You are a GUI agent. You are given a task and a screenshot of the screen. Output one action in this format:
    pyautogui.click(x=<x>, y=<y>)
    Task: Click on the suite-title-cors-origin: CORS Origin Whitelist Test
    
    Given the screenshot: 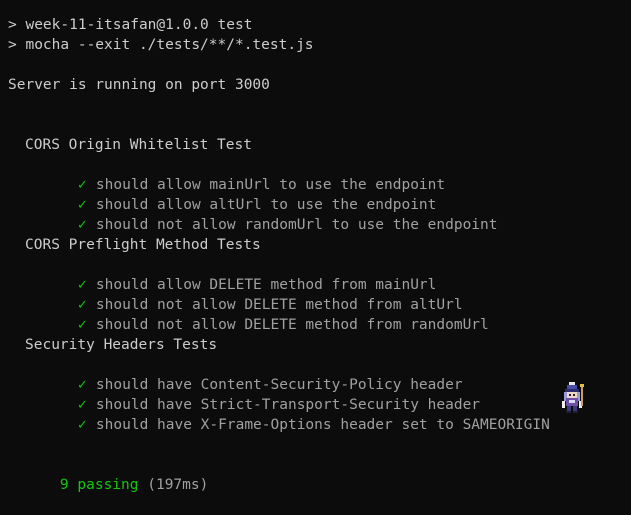 What is the action you would take?
    pyautogui.click(x=138, y=145)
    